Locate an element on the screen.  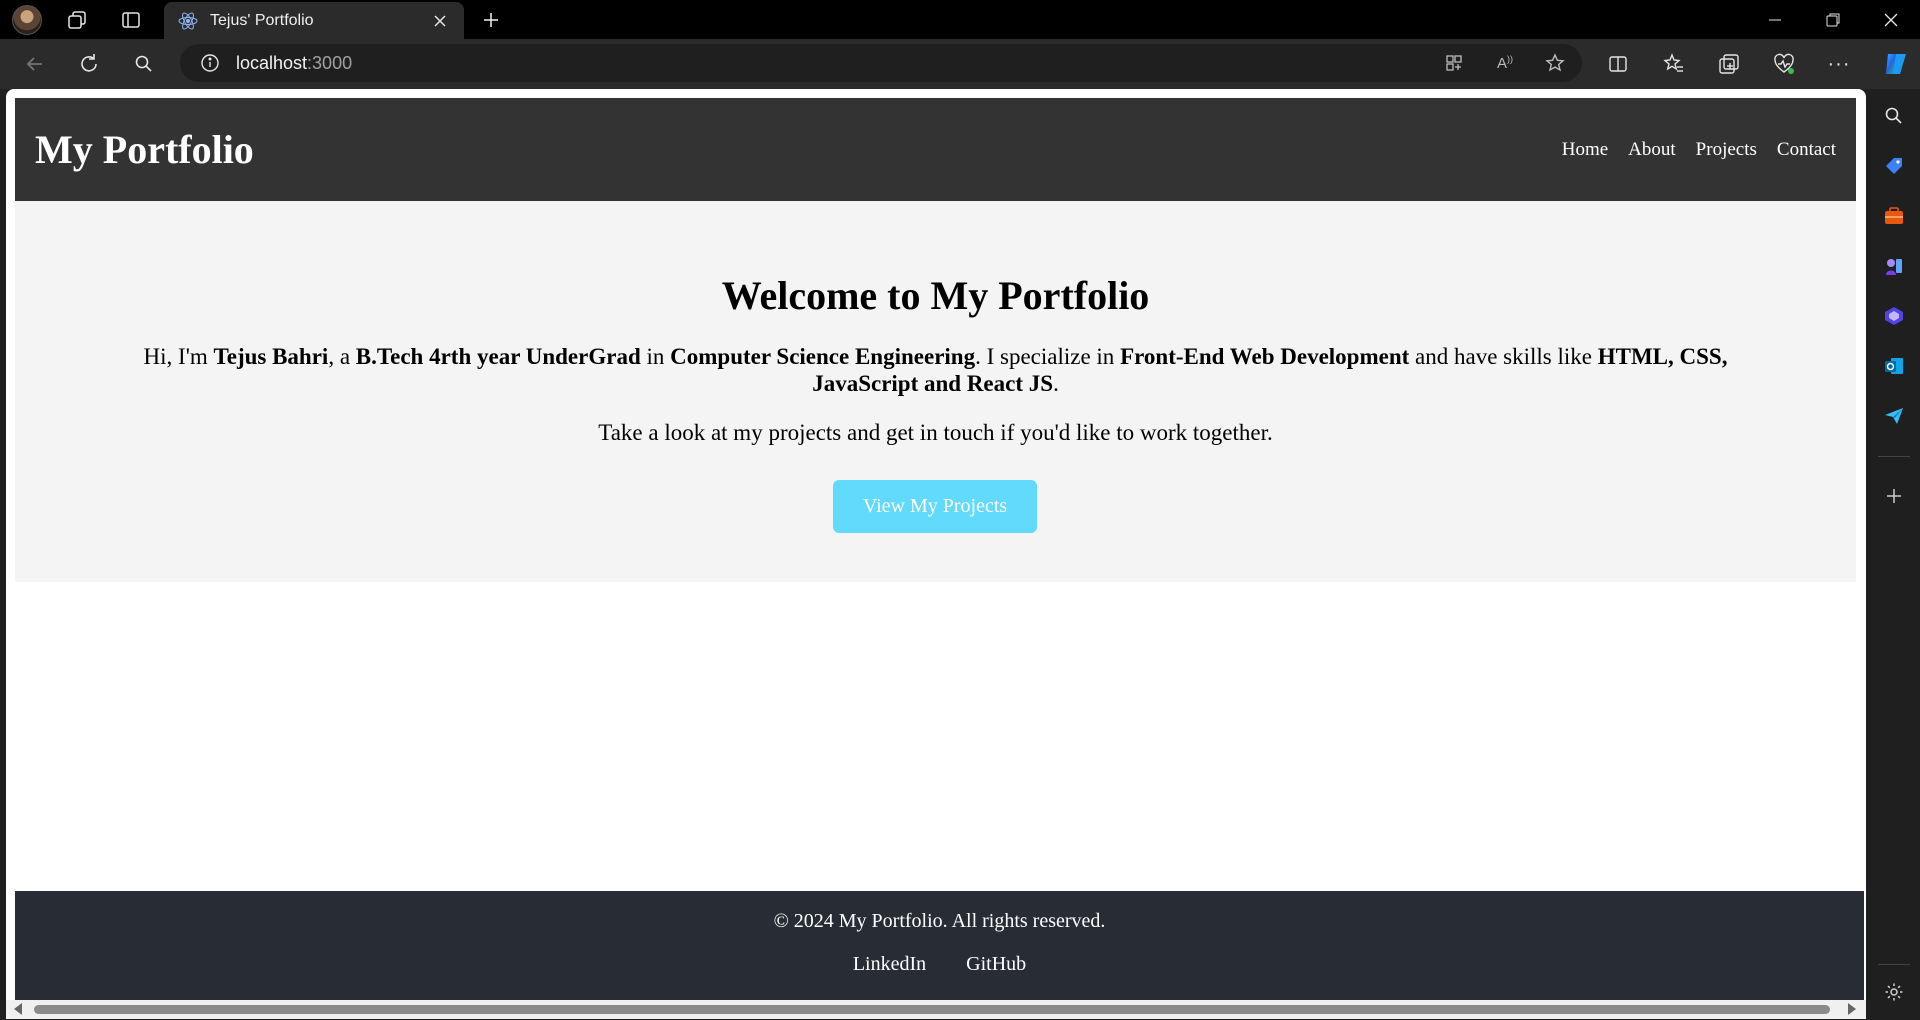
intro-text: . I specialize in is located at coordinates (1048, 356).